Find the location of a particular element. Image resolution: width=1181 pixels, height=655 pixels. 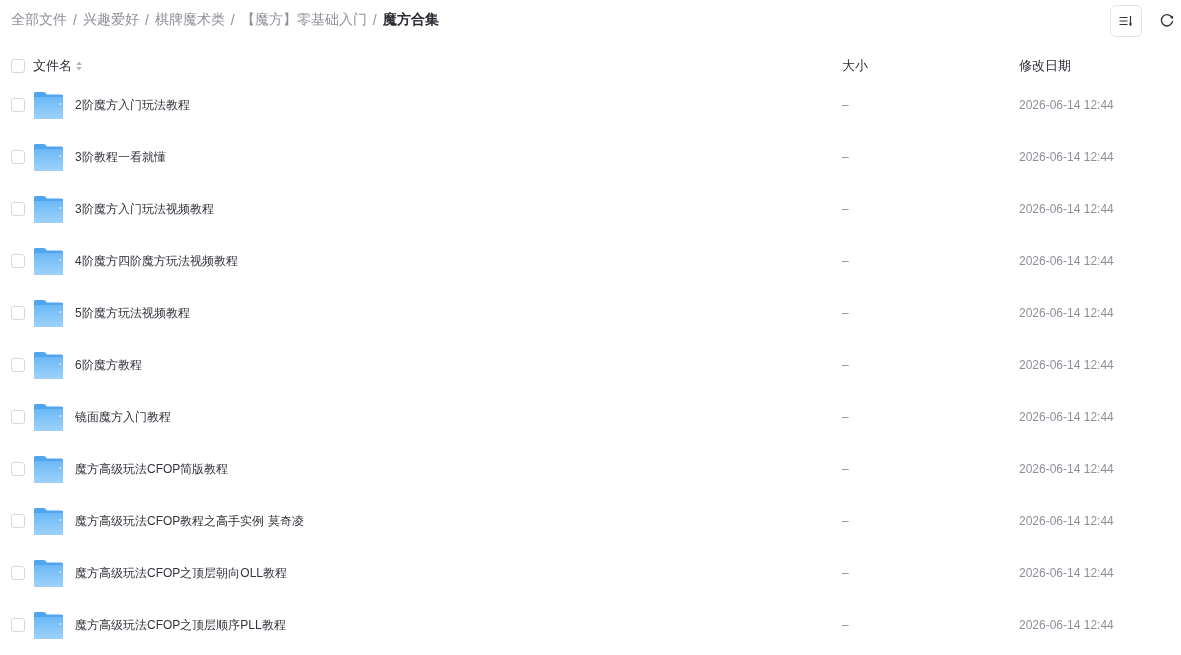

folder-name: 魔方高级玩法CFOP教程之高手实例 莫奇凌 is located at coordinates (189, 521).